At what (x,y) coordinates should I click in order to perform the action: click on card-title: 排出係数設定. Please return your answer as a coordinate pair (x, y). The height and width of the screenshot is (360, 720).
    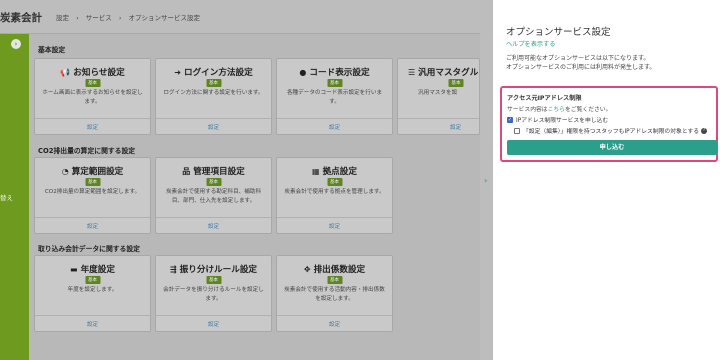
    Looking at the image, I should click on (339, 270).